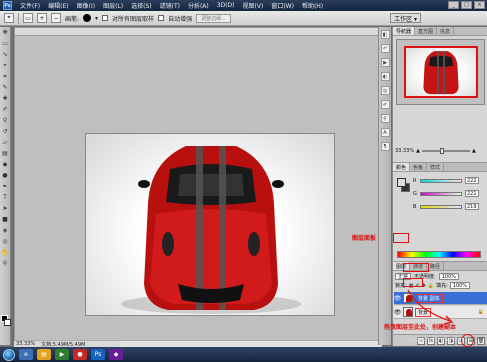 This screenshot has width=487, height=362. I want to click on dodge-tool-icon: ●, so click(5, 175).